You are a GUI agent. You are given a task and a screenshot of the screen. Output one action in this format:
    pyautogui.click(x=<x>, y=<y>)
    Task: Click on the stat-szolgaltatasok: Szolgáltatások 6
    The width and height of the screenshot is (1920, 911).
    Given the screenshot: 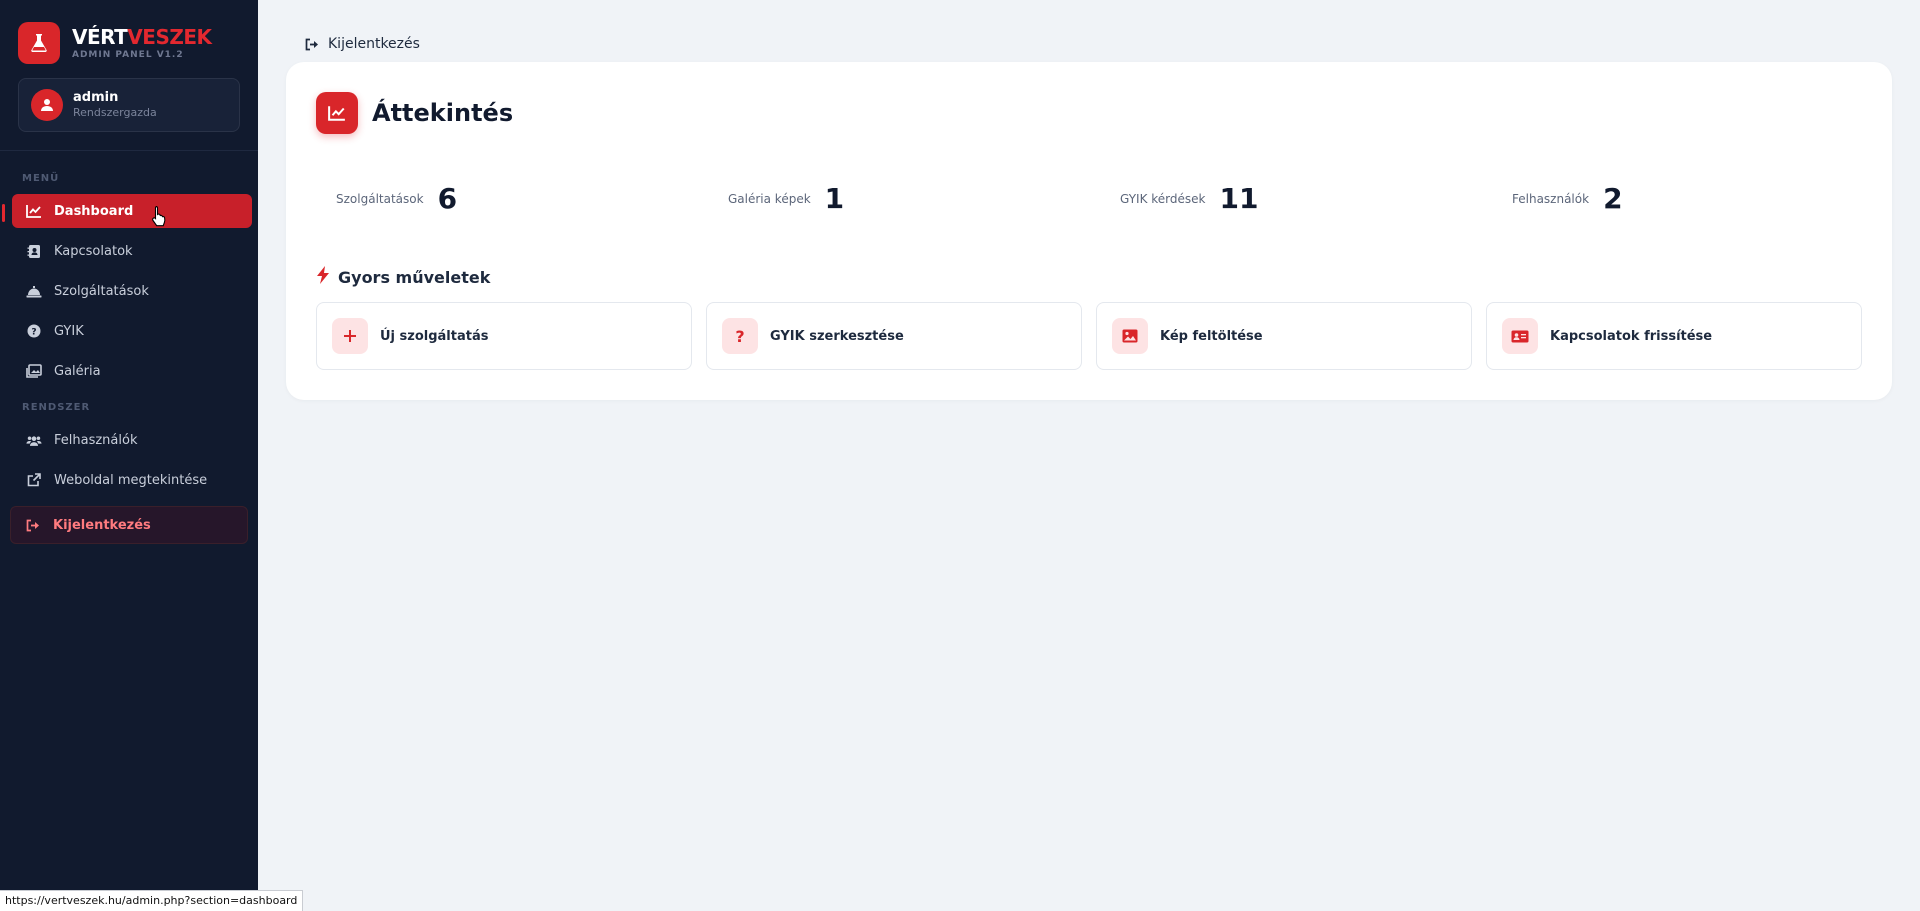 What is the action you would take?
    pyautogui.click(x=396, y=198)
    